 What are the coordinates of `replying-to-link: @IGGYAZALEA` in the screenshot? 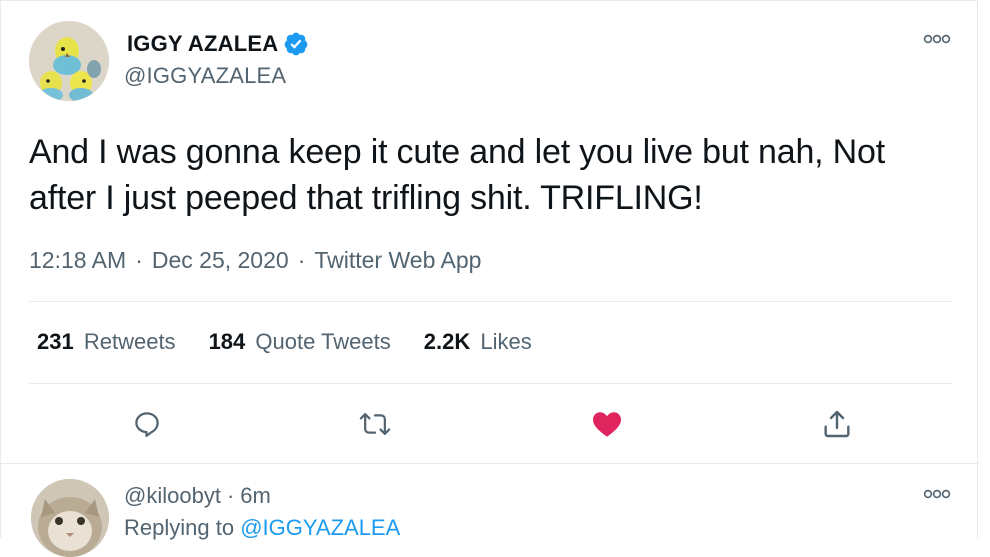 It's located at (320, 527).